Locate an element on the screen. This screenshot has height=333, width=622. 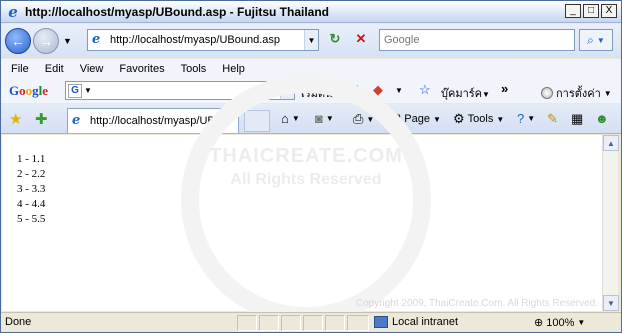
edit-button: ✎ is located at coordinates (552, 119).